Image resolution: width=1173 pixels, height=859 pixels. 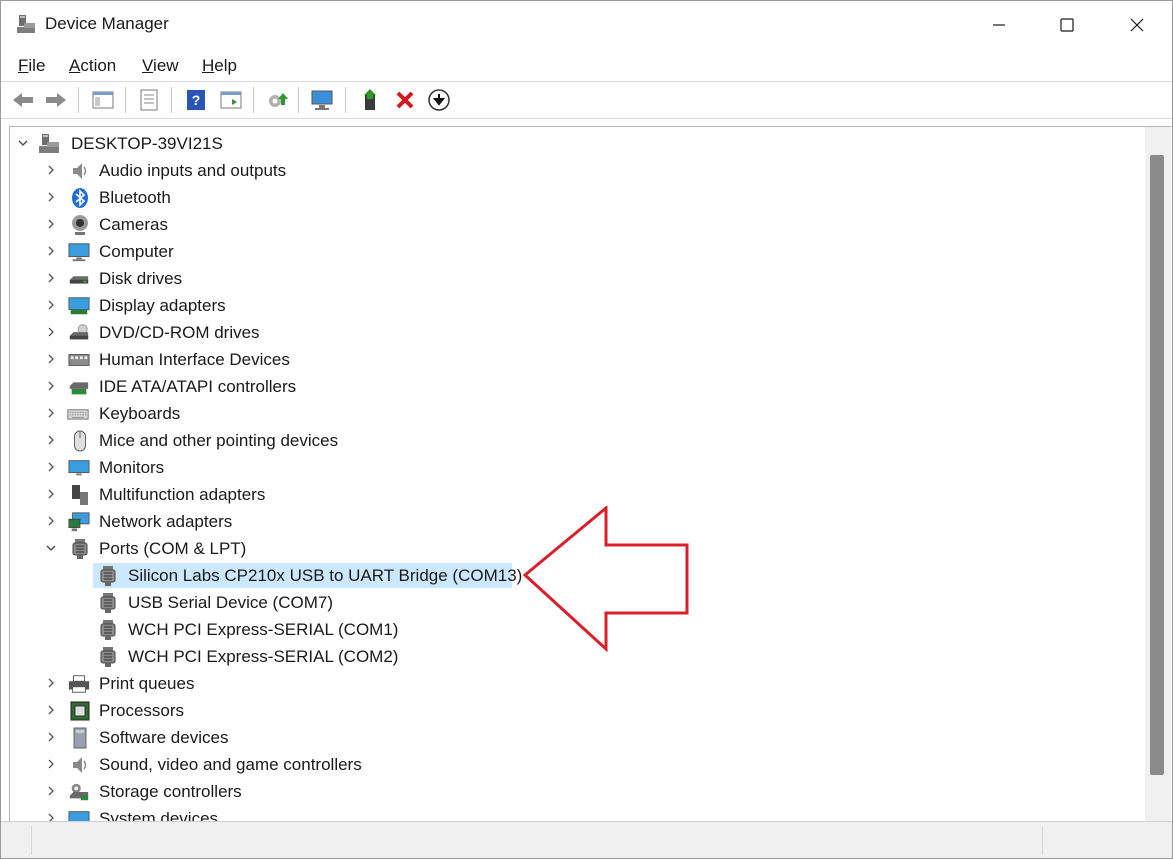 I want to click on category-disk-drives: Disk drives, so click(x=578, y=278).